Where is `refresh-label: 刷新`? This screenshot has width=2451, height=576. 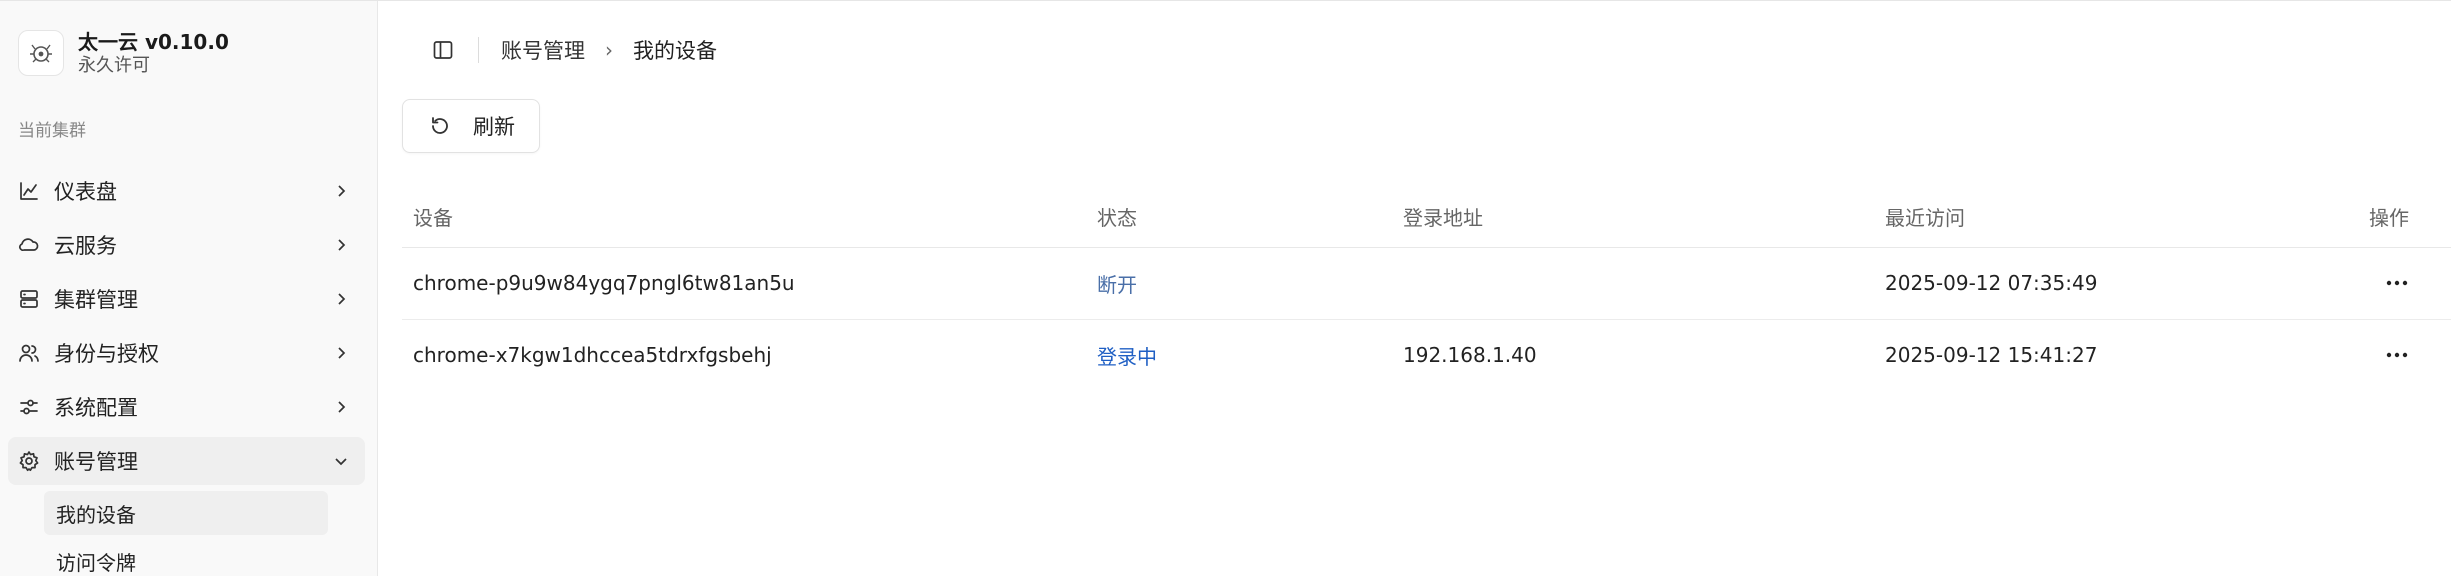 refresh-label: 刷新 is located at coordinates (494, 127).